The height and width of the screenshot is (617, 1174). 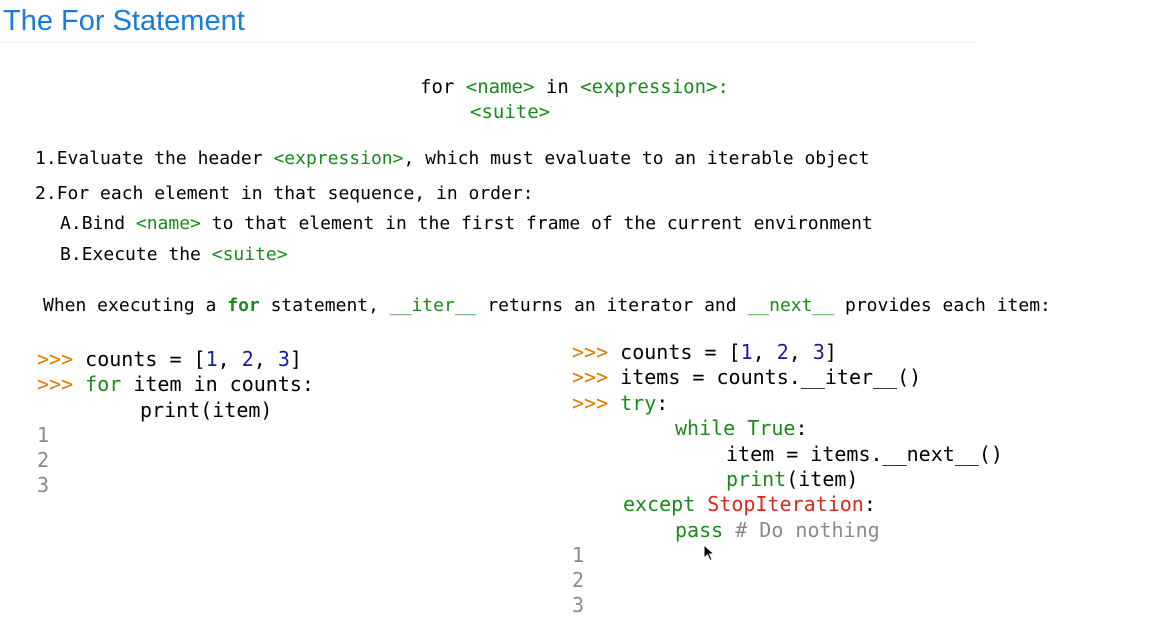 What do you see at coordinates (43, 485) in the screenshot?
I see `left-output-3: 3` at bounding box center [43, 485].